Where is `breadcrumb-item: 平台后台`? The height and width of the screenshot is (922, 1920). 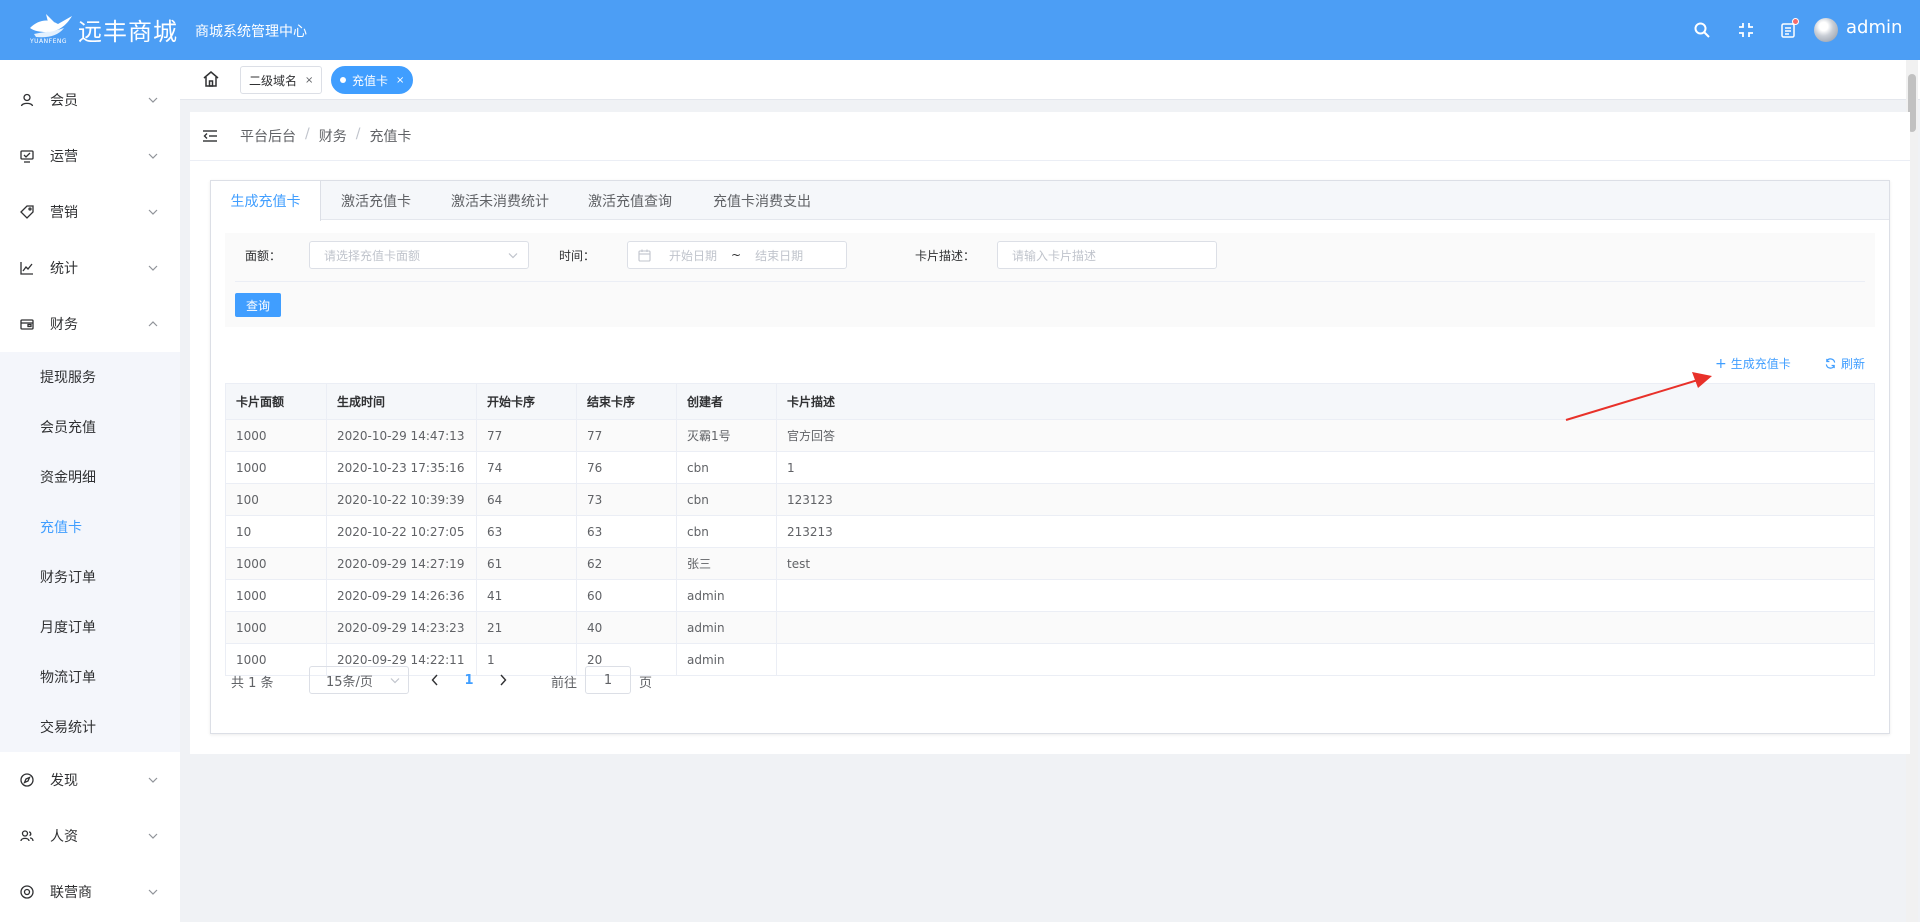
breadcrumb-item: 平台后台 is located at coordinates (268, 136).